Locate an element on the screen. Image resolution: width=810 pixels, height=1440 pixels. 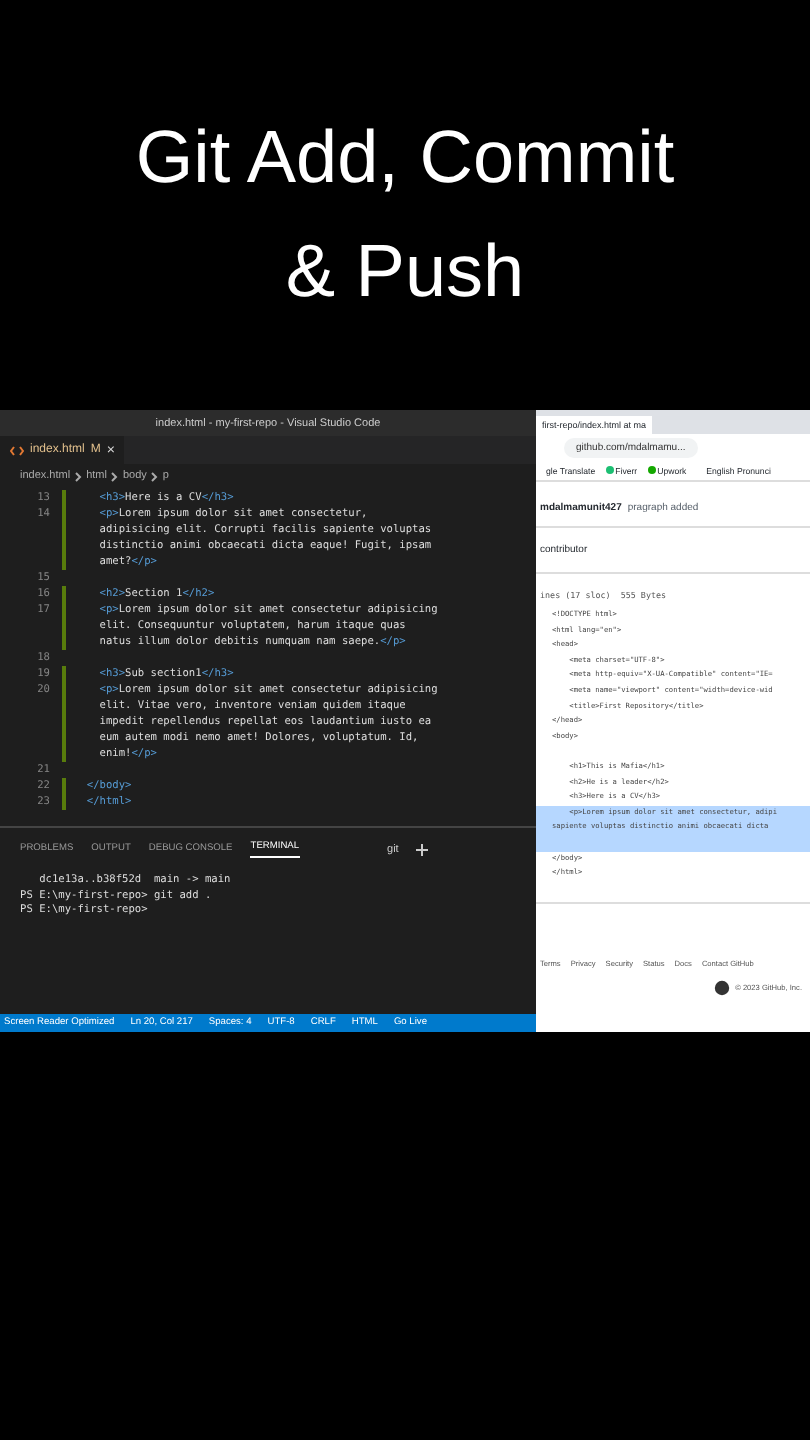
video-title: Git Add, Commit & Push is located at coordinates (405, 215).